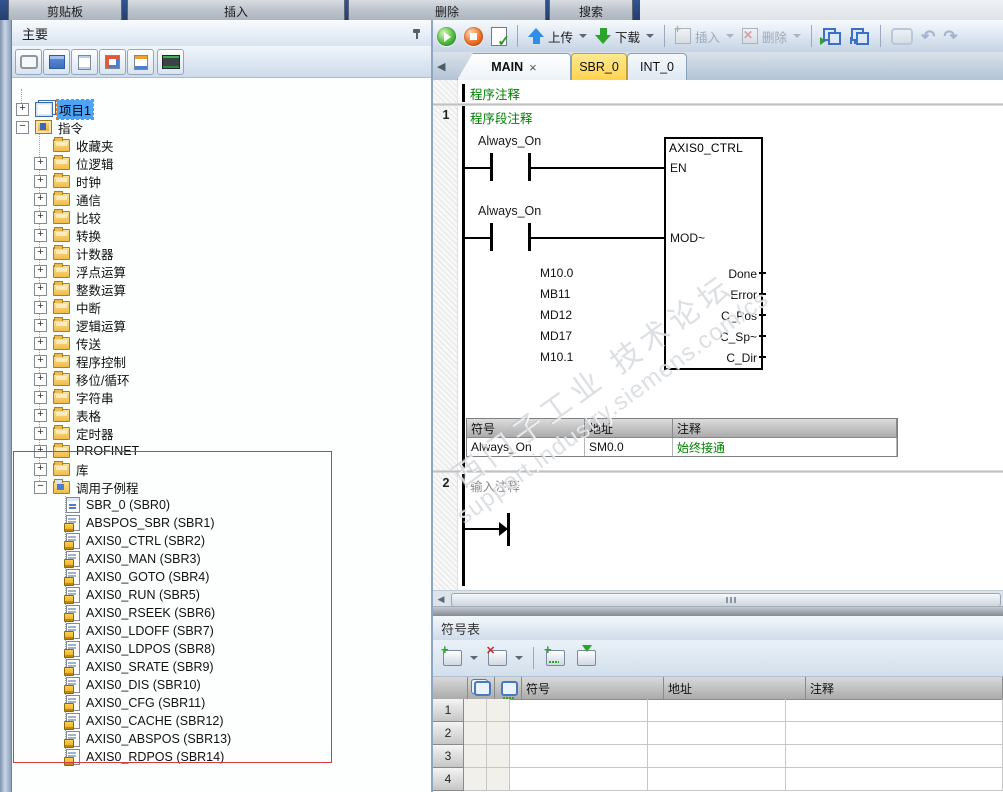 This screenshot has width=1003, height=792. I want to click on tab-sbr0: SBR_0, so click(599, 66).